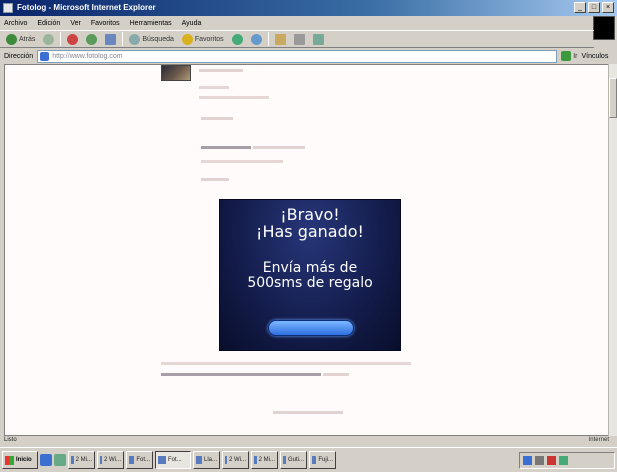 The height and width of the screenshot is (472, 617). What do you see at coordinates (310, 268) in the screenshot?
I see `ad-offer-line1: Envía más de` at bounding box center [310, 268].